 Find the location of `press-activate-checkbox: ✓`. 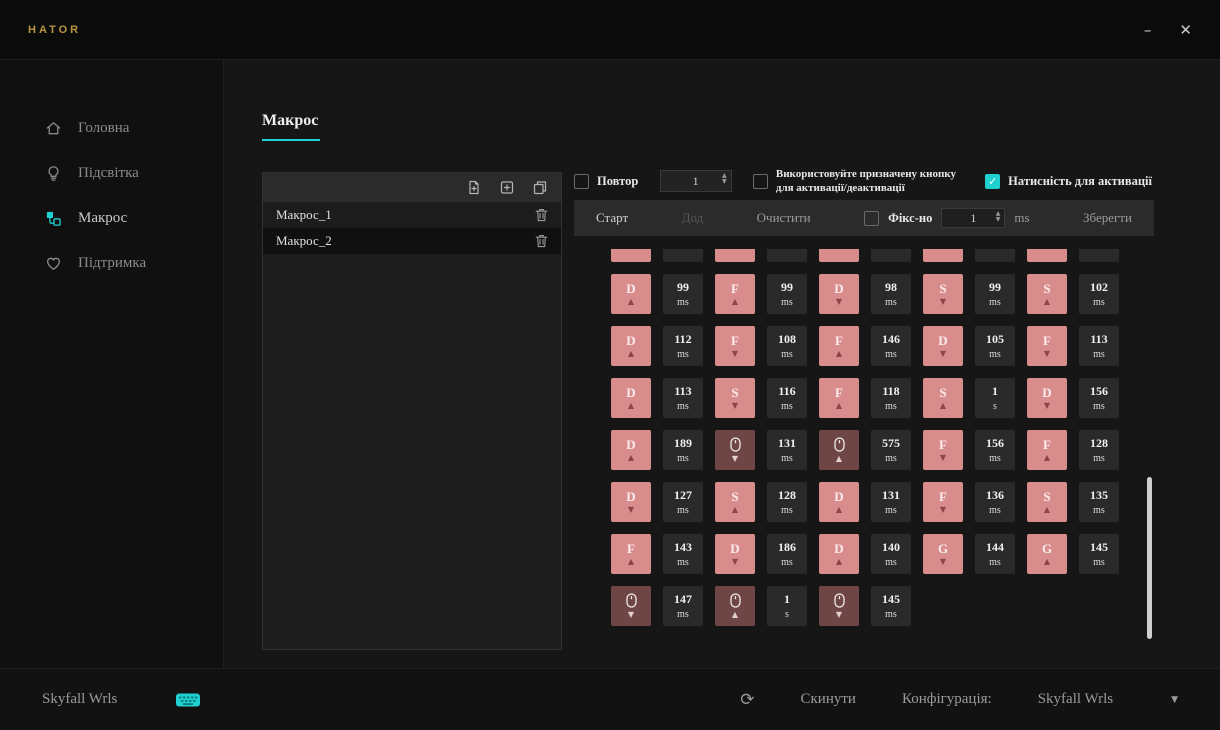

press-activate-checkbox: ✓ is located at coordinates (993, 181).